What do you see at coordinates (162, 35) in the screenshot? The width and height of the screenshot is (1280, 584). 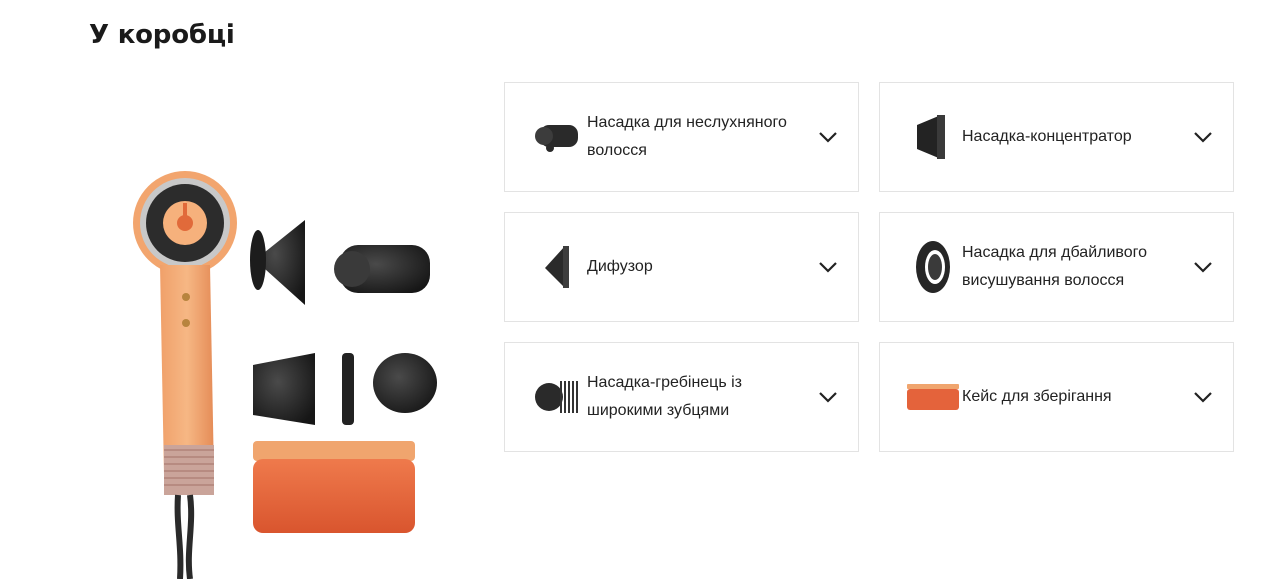 I see `section-title: У коробці` at bounding box center [162, 35].